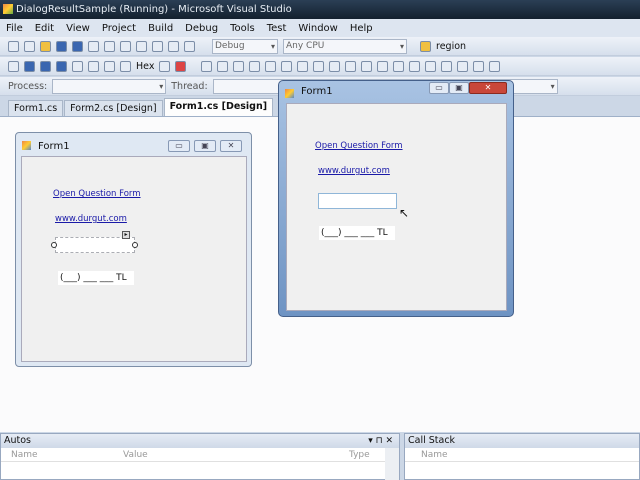  Describe the element at coordinates (135, 245) in the screenshot. I see `resize-handle-right` at that location.